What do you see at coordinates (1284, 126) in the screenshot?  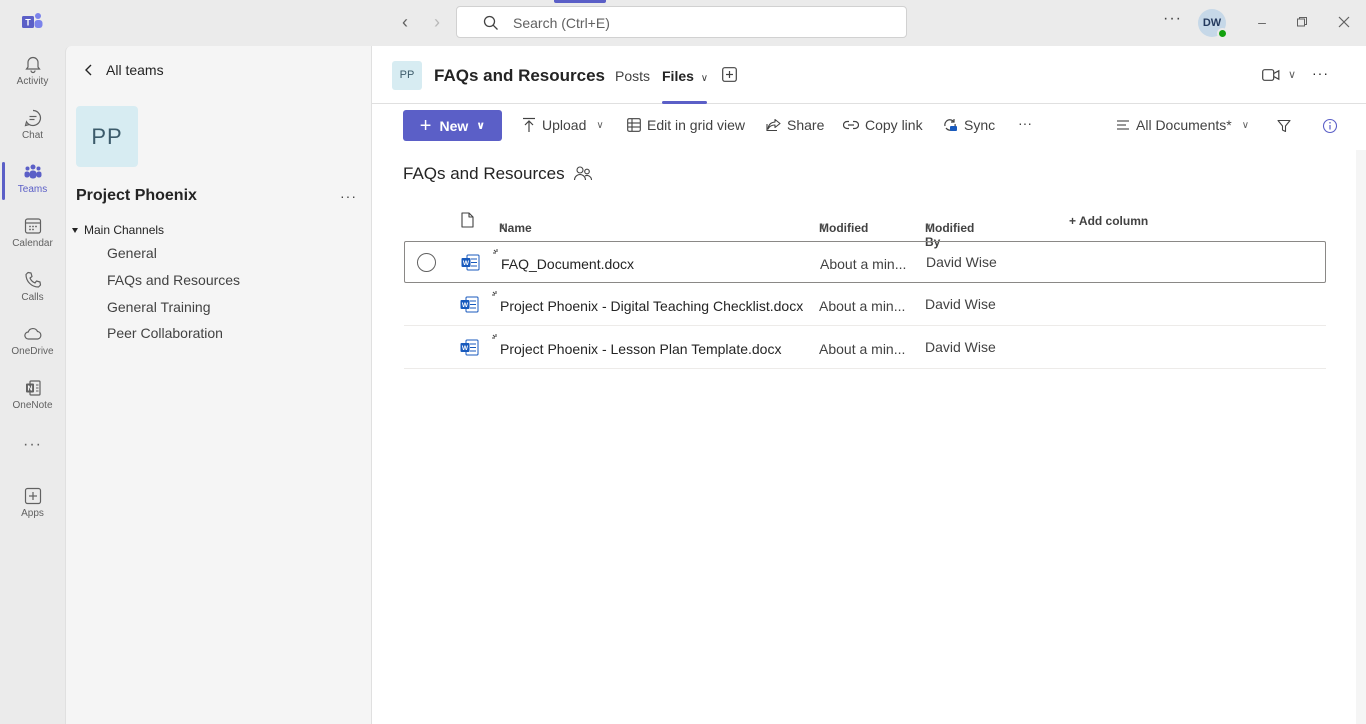 I see `filter-icon` at bounding box center [1284, 126].